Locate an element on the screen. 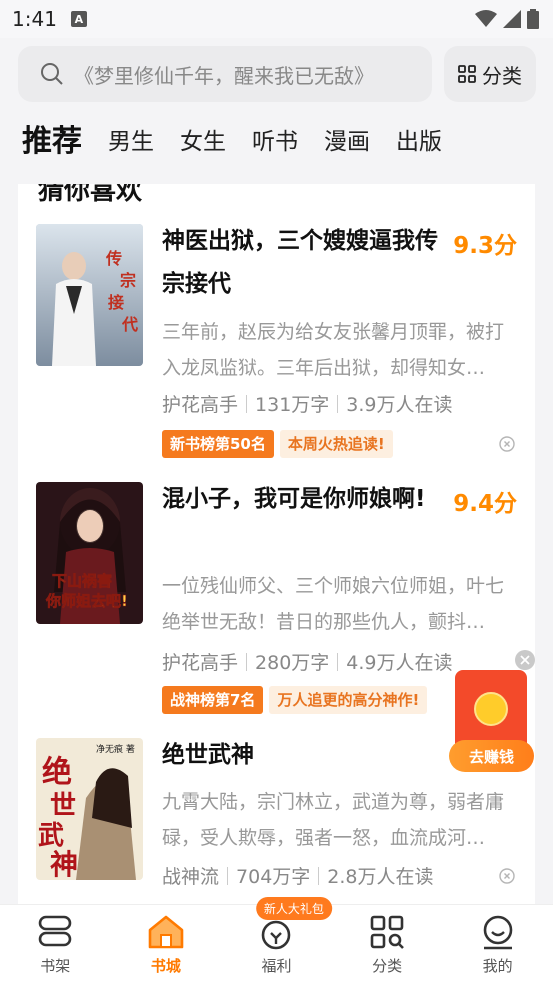 This screenshot has width=553, height=984. book-title: 混小子，我可是你师娘啊! is located at coordinates (294, 499).